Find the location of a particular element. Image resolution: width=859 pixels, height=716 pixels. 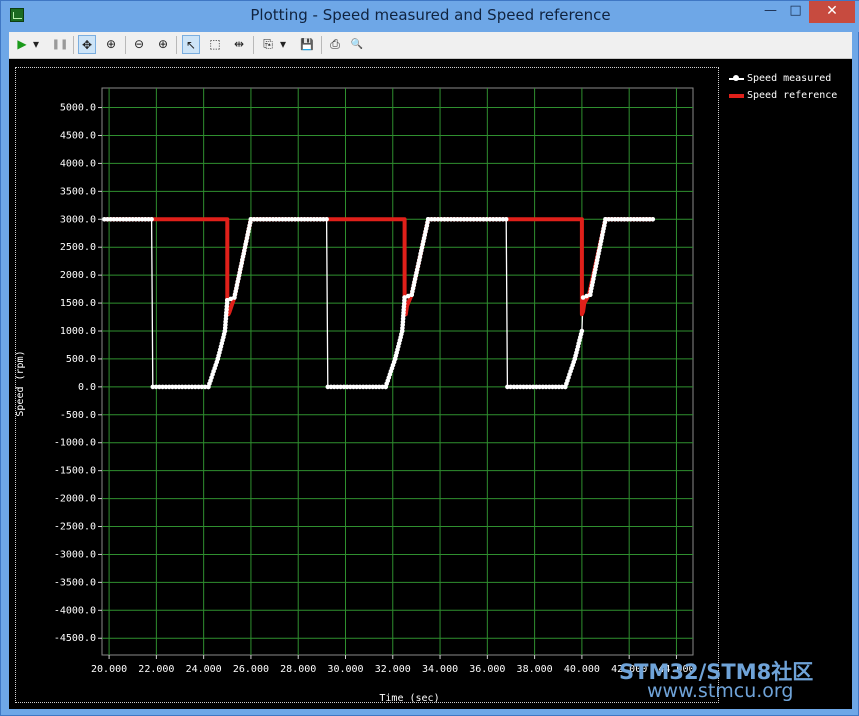

save-icon: 💾 is located at coordinates (307, 44).